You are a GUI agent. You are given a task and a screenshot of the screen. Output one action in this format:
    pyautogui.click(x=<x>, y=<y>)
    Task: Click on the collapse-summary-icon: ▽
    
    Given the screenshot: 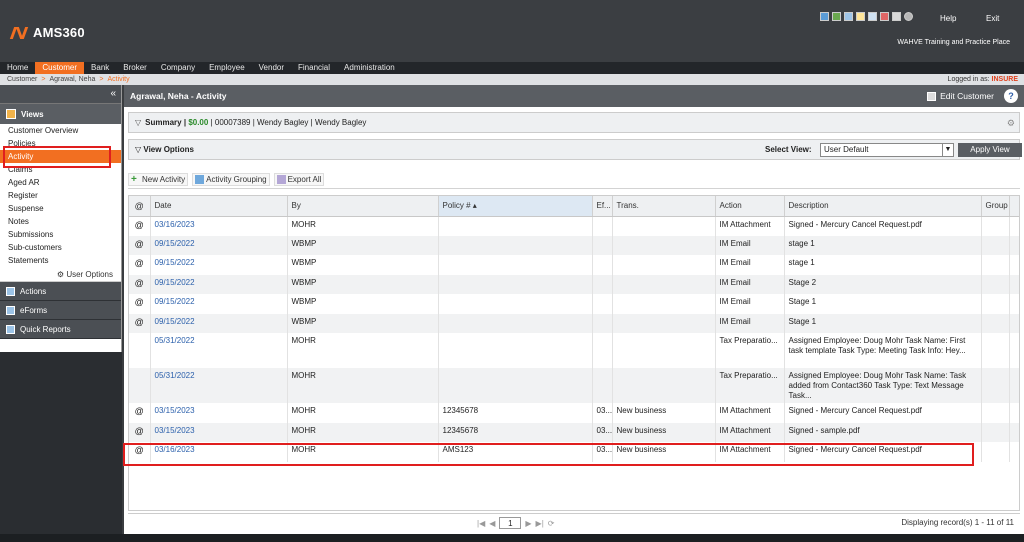 What is the action you would take?
    pyautogui.click(x=138, y=122)
    